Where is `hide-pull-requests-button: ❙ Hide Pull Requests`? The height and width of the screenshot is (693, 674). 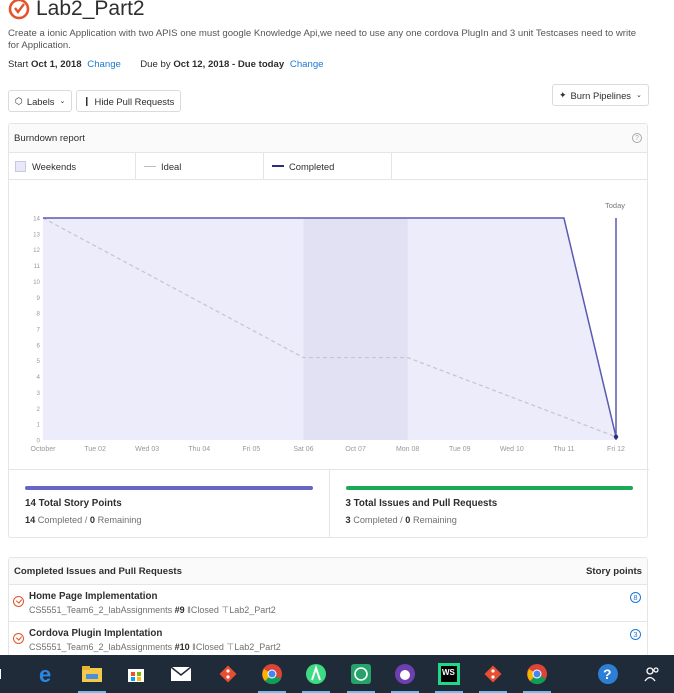 hide-pull-requests-button: ❙ Hide Pull Requests is located at coordinates (129, 101).